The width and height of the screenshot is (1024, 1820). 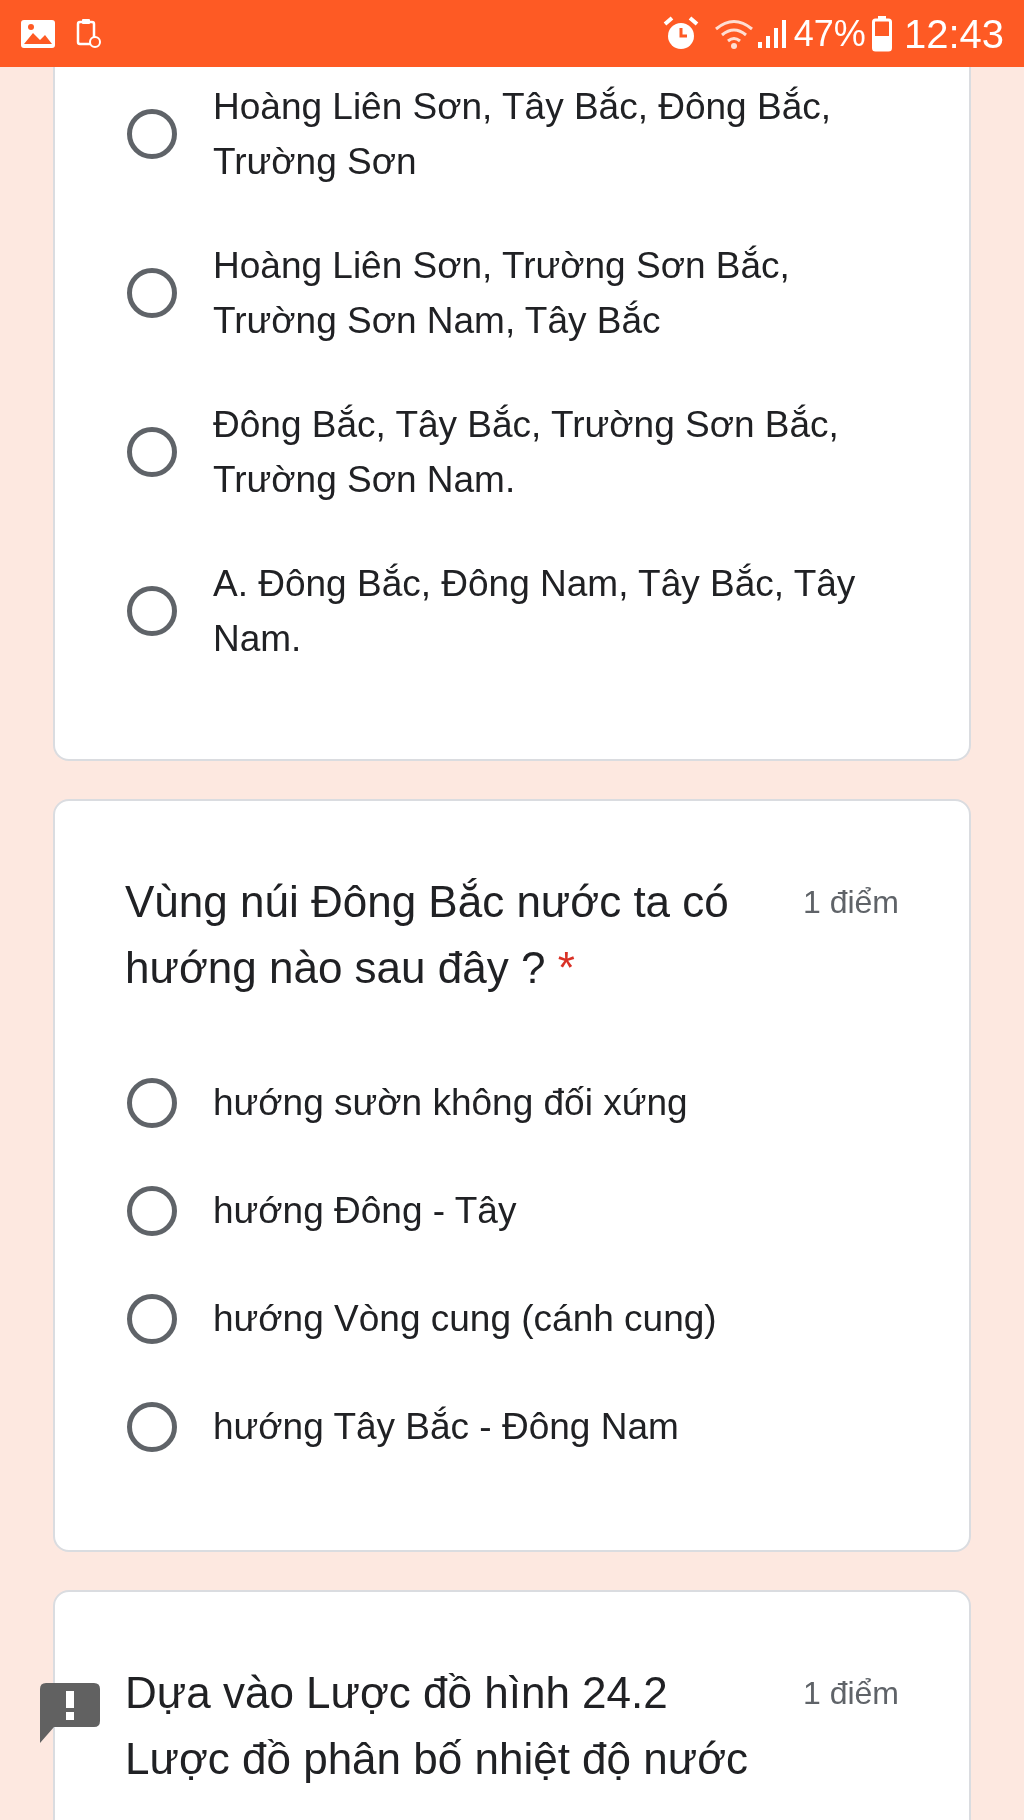 I want to click on option-label: A. Đông Bắc, Đông Nam, Tây Bắc, Tây Nam., so click(x=545, y=611).